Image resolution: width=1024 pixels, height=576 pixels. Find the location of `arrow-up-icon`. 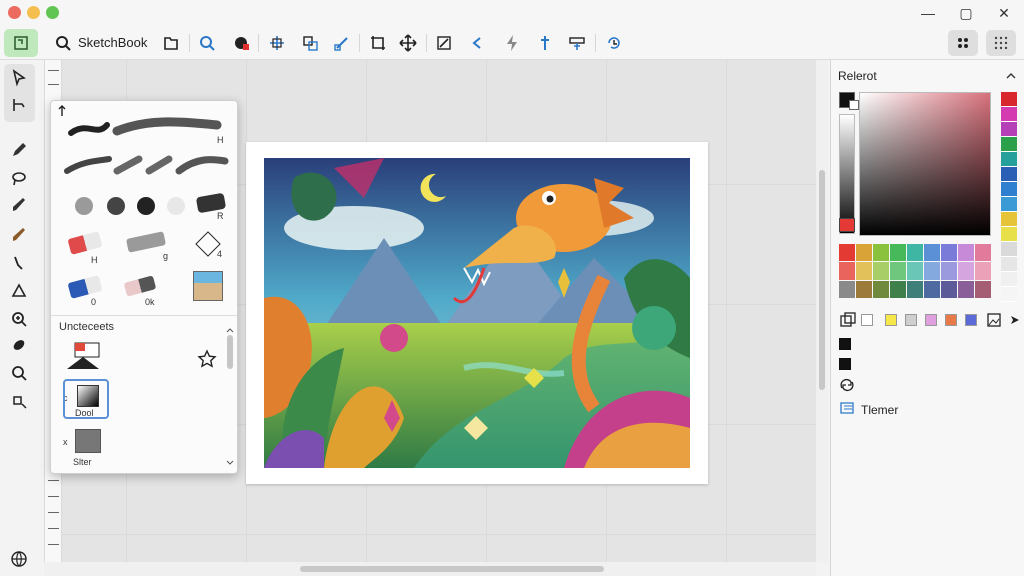

arrow-up-icon is located at coordinates (62, 111).